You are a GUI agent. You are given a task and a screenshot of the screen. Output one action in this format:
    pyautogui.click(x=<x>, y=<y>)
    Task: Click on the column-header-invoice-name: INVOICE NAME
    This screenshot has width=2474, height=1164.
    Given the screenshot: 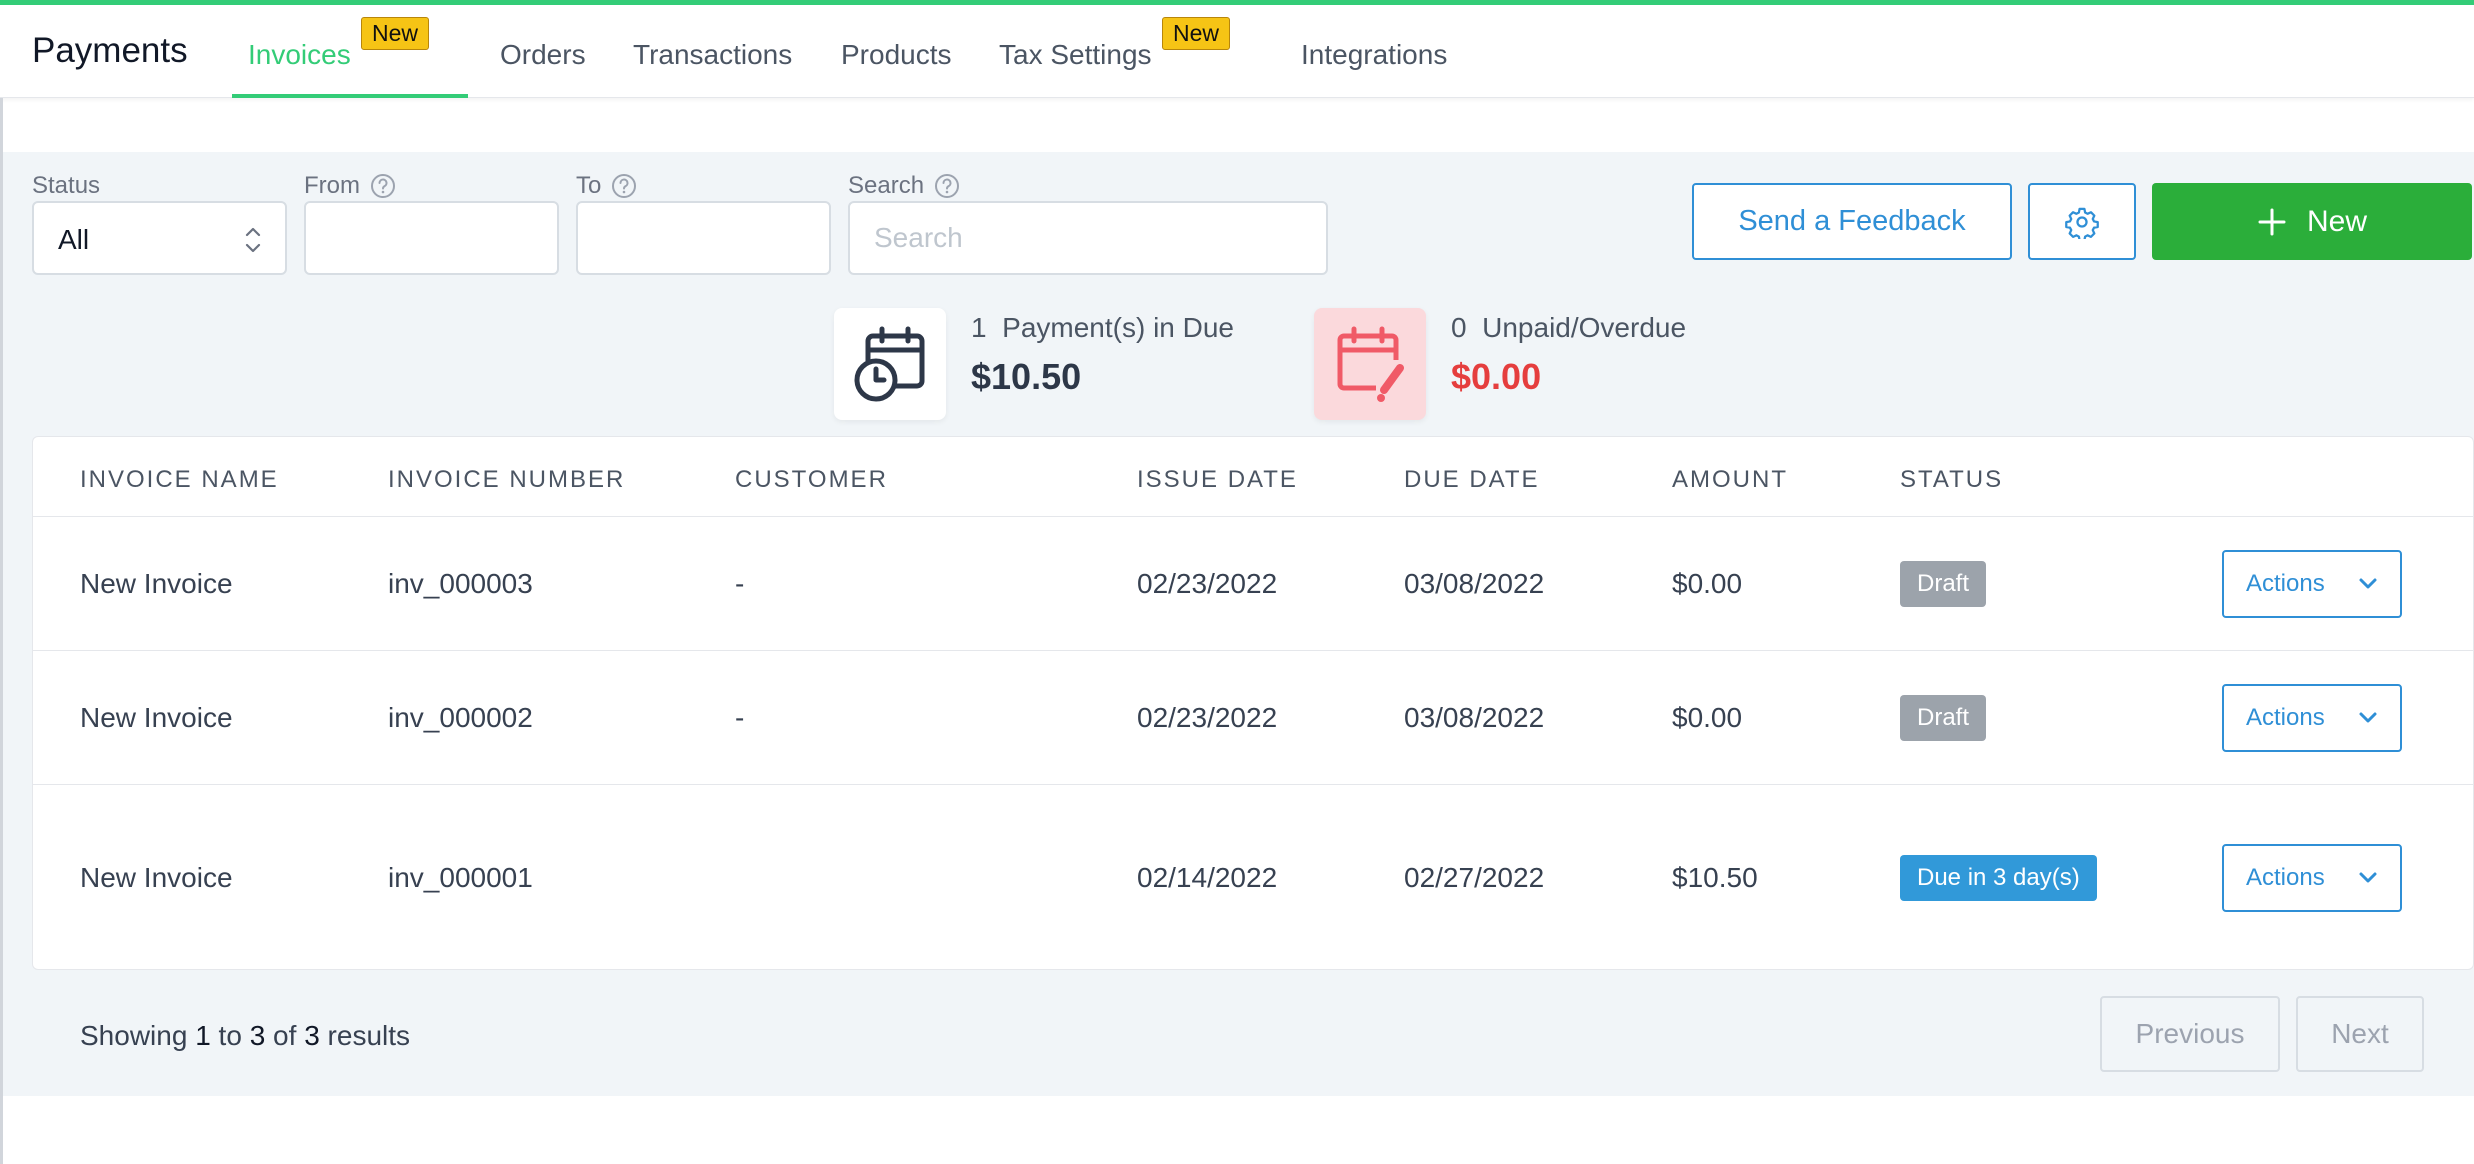 What is the action you would take?
    pyautogui.click(x=179, y=480)
    